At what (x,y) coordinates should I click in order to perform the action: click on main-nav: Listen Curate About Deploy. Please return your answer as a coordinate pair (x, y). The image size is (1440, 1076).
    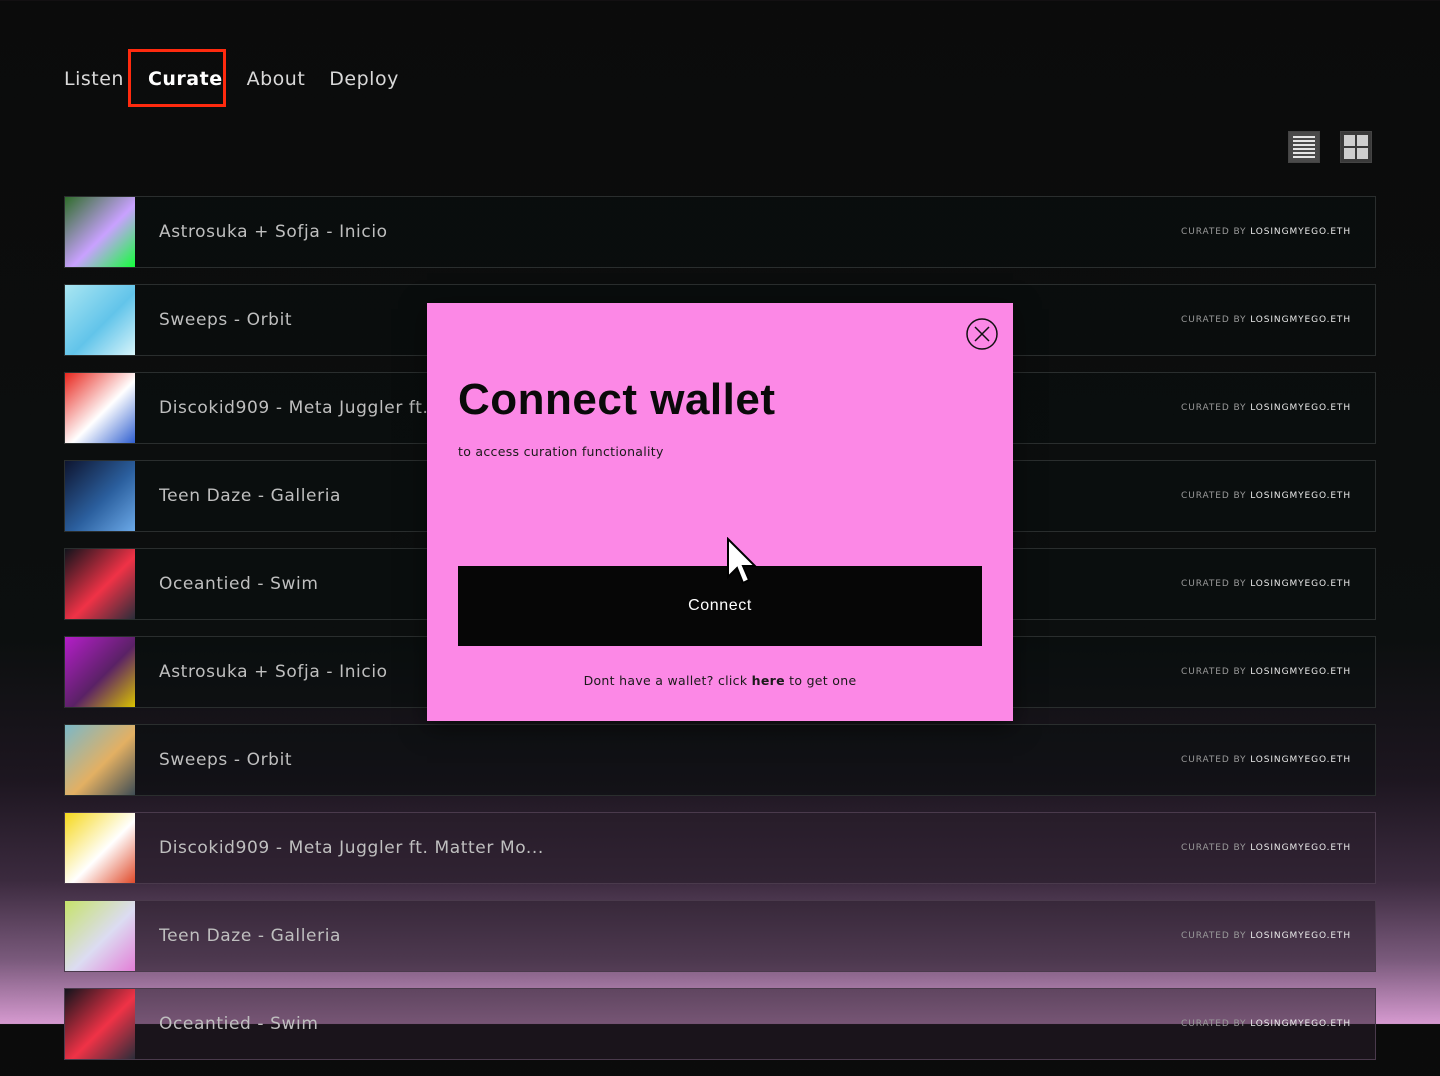
    Looking at the image, I should click on (243, 78).